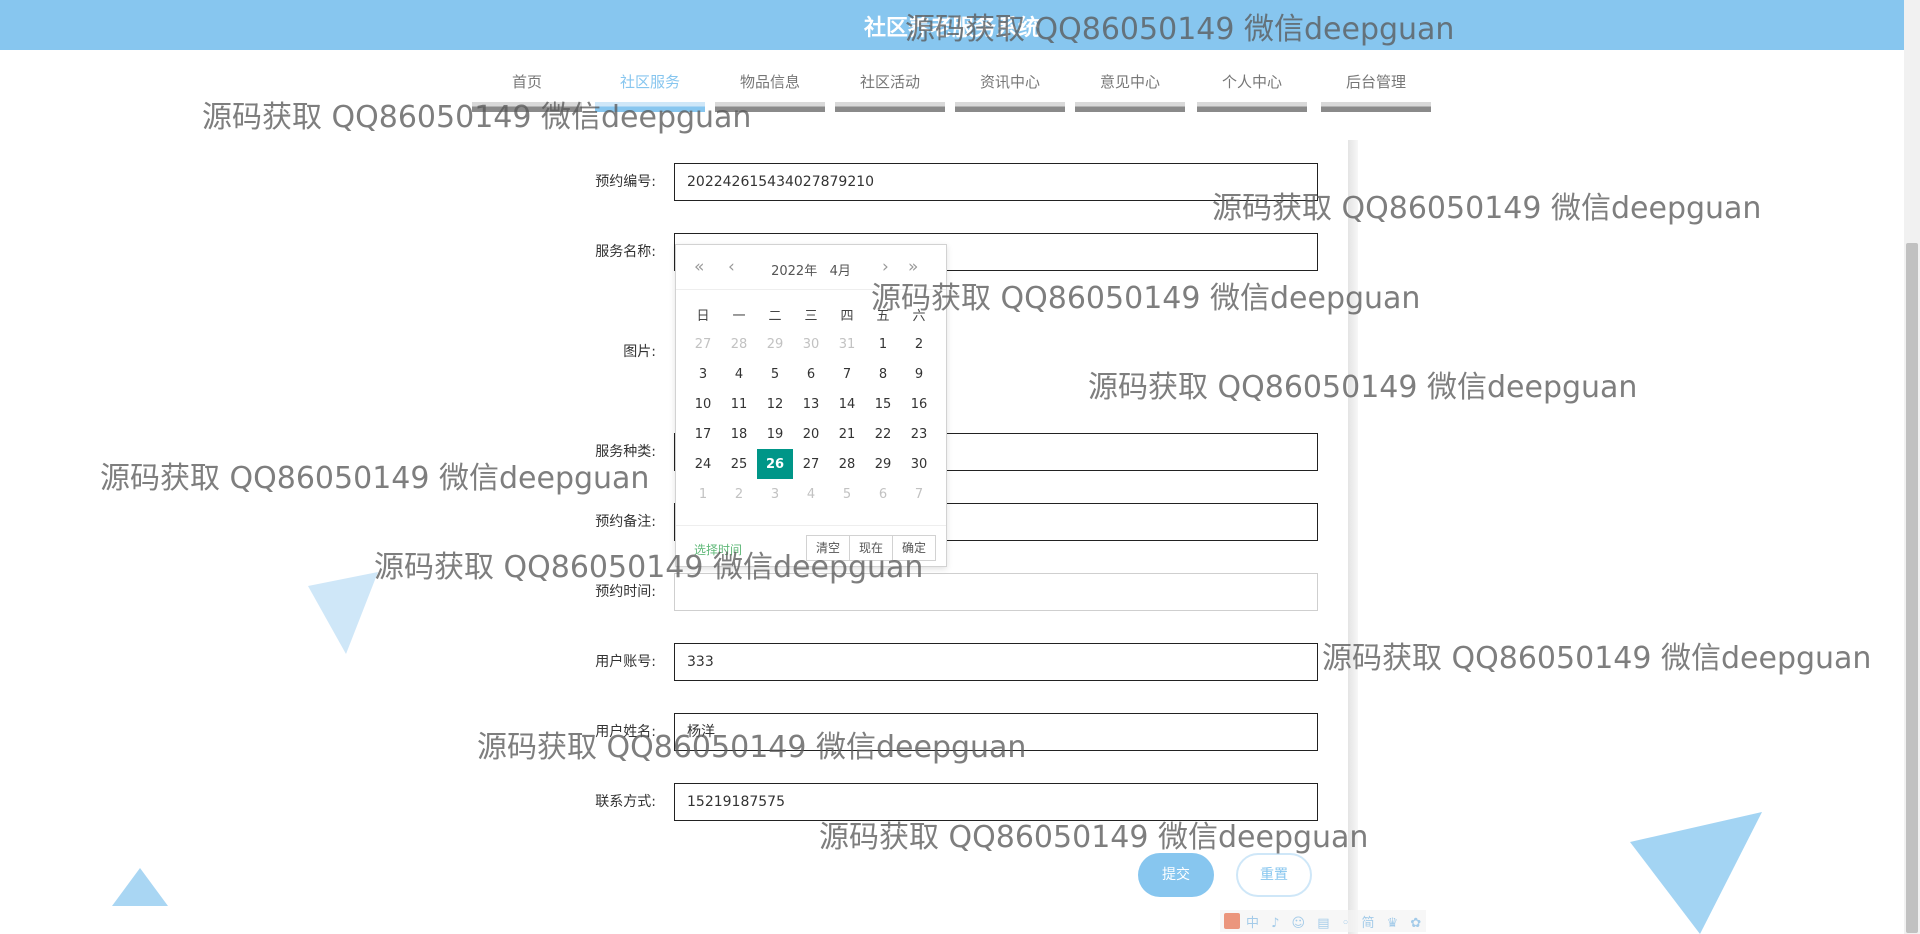 The width and height of the screenshot is (1920, 934). Describe the element at coordinates (775, 464) in the screenshot. I see `day-cell-selected: 26` at that location.